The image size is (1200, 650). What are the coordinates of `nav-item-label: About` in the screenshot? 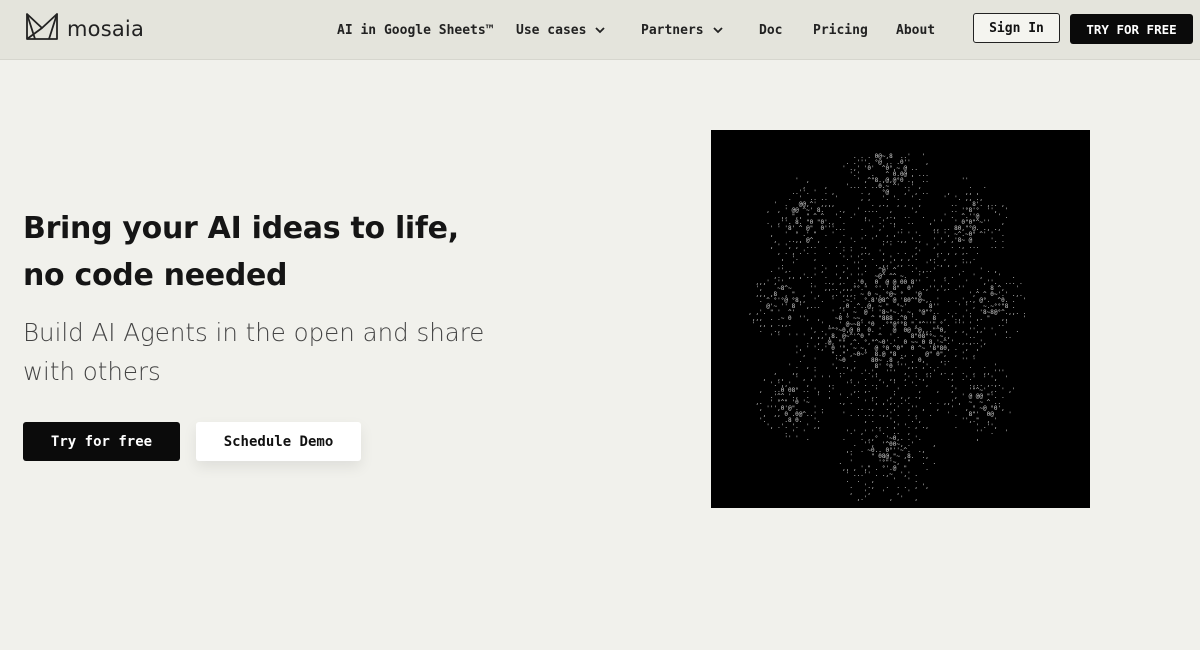 It's located at (916, 30).